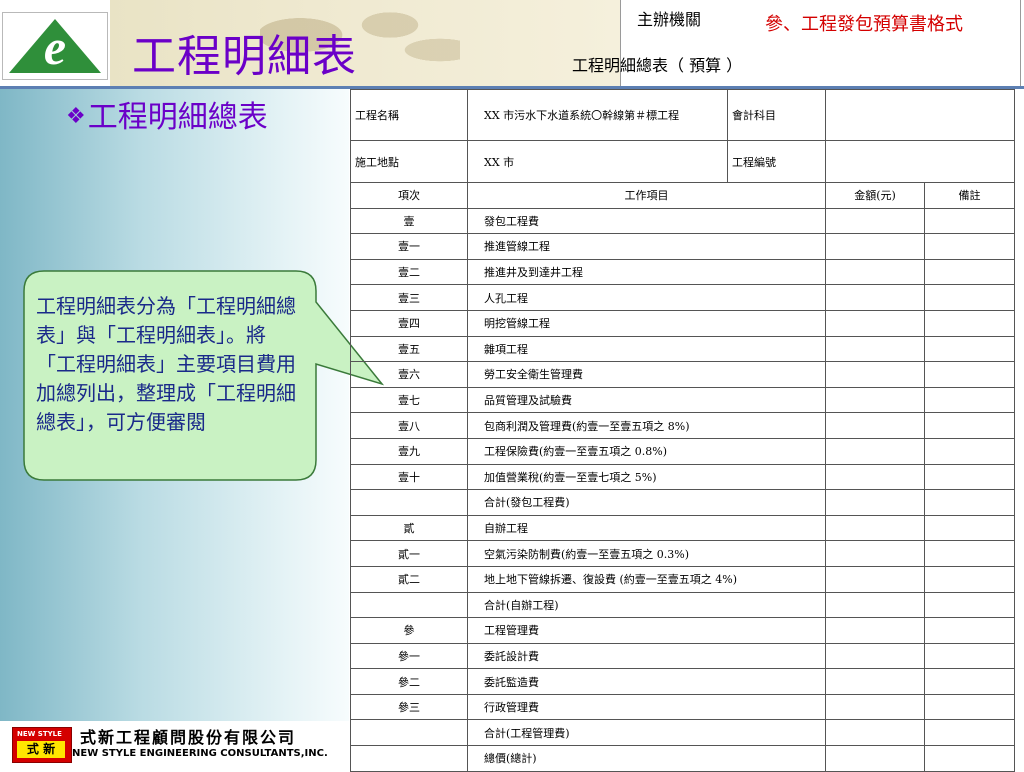 This screenshot has width=1024, height=772. I want to click on item-no-cell: 壹二, so click(409, 272).